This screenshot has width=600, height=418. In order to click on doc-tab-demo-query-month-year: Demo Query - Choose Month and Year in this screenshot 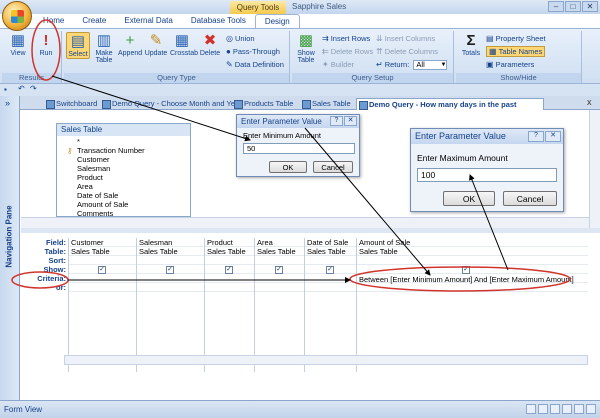, I will do `click(171, 104)`.